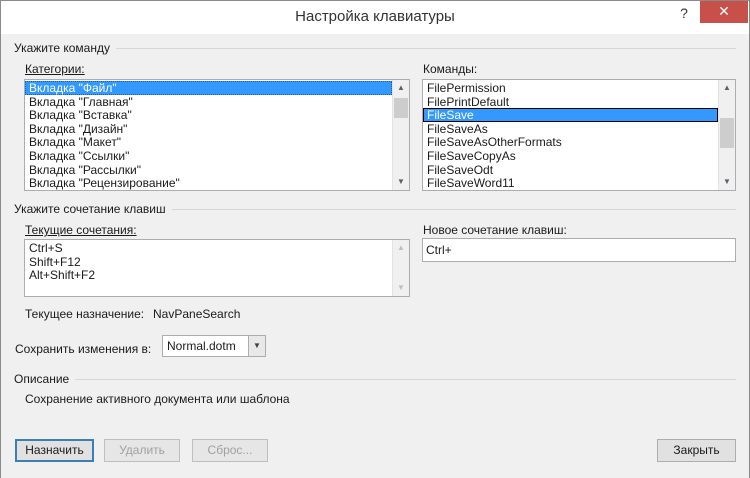 This screenshot has height=478, width=750. Describe the element at coordinates (684, 13) in the screenshot. I see `help-icon: ?` at that location.